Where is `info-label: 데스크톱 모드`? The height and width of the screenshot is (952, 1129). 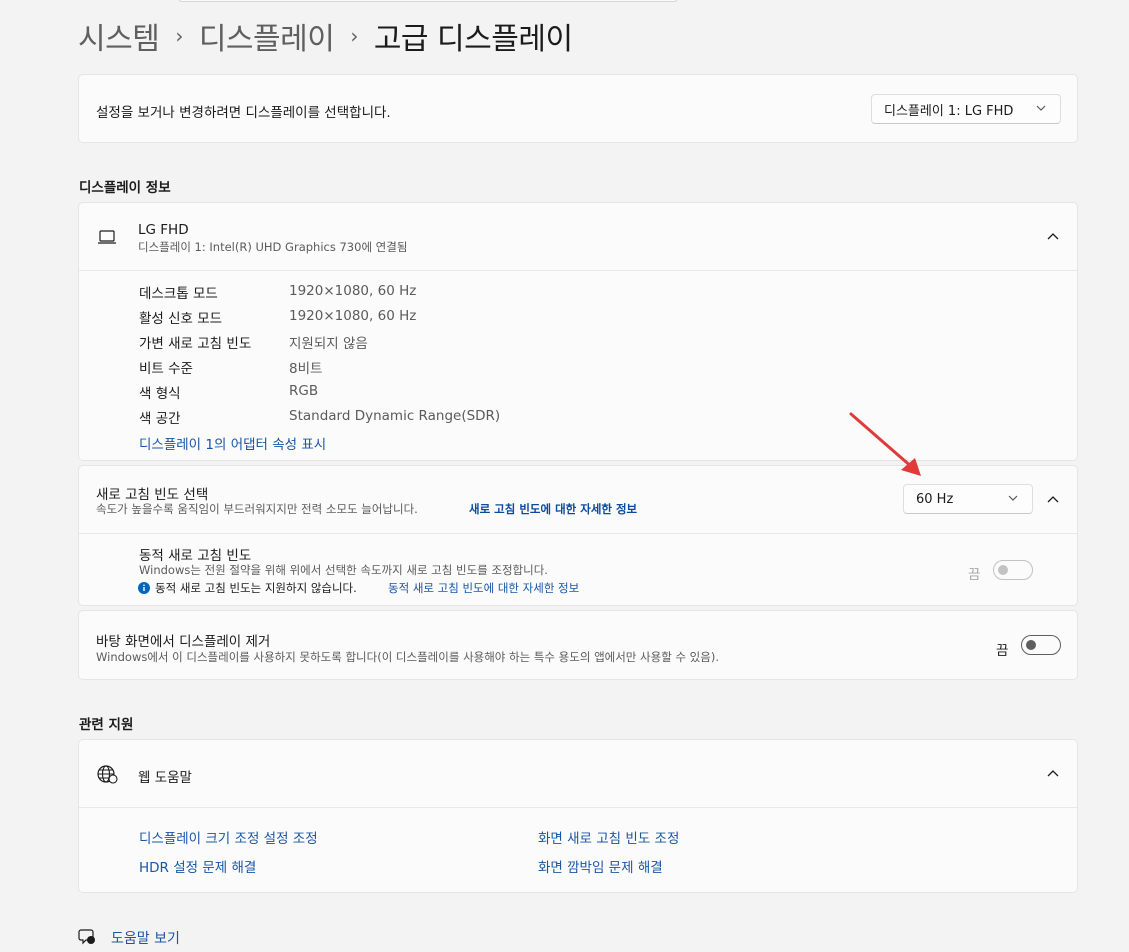 info-label: 데스크톱 모드 is located at coordinates (178, 294).